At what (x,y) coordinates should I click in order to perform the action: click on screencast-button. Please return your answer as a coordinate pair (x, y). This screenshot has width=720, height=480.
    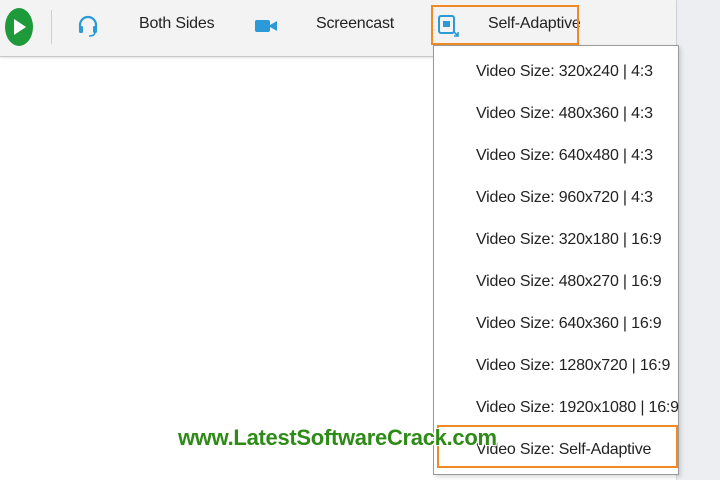
    Looking at the image, I should click on (266, 26).